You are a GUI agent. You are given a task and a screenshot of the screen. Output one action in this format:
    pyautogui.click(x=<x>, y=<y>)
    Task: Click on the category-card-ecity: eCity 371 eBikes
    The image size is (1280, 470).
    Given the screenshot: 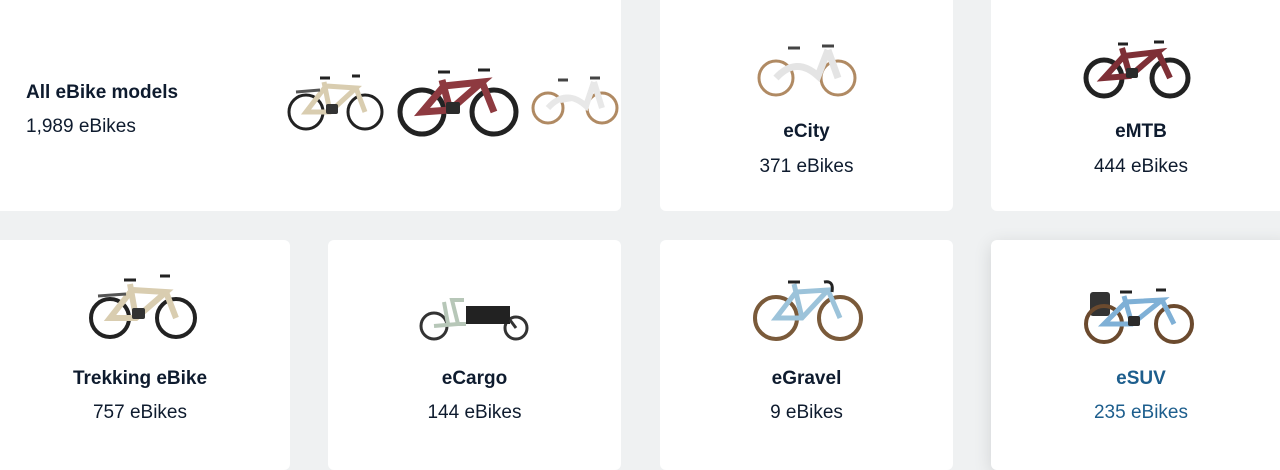 What is the action you would take?
    pyautogui.click(x=806, y=105)
    